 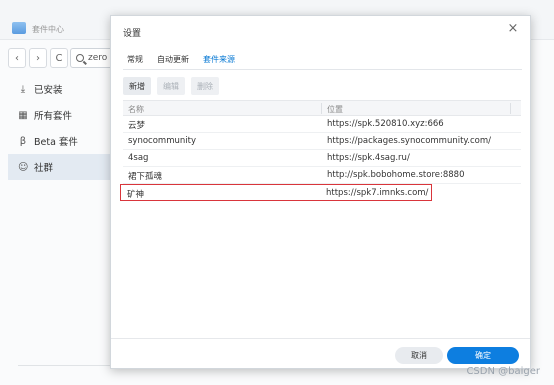 I want to click on sidebar-item-community: ☺ 社群, so click(x=60, y=167).